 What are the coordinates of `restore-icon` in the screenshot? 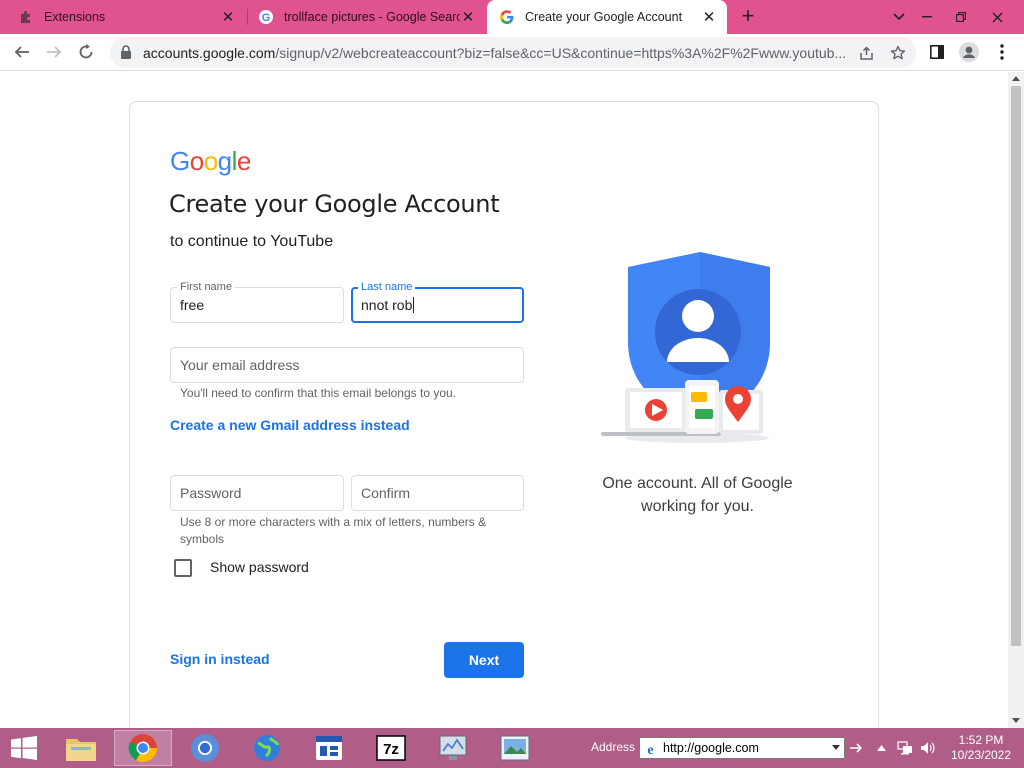 It's located at (961, 17).